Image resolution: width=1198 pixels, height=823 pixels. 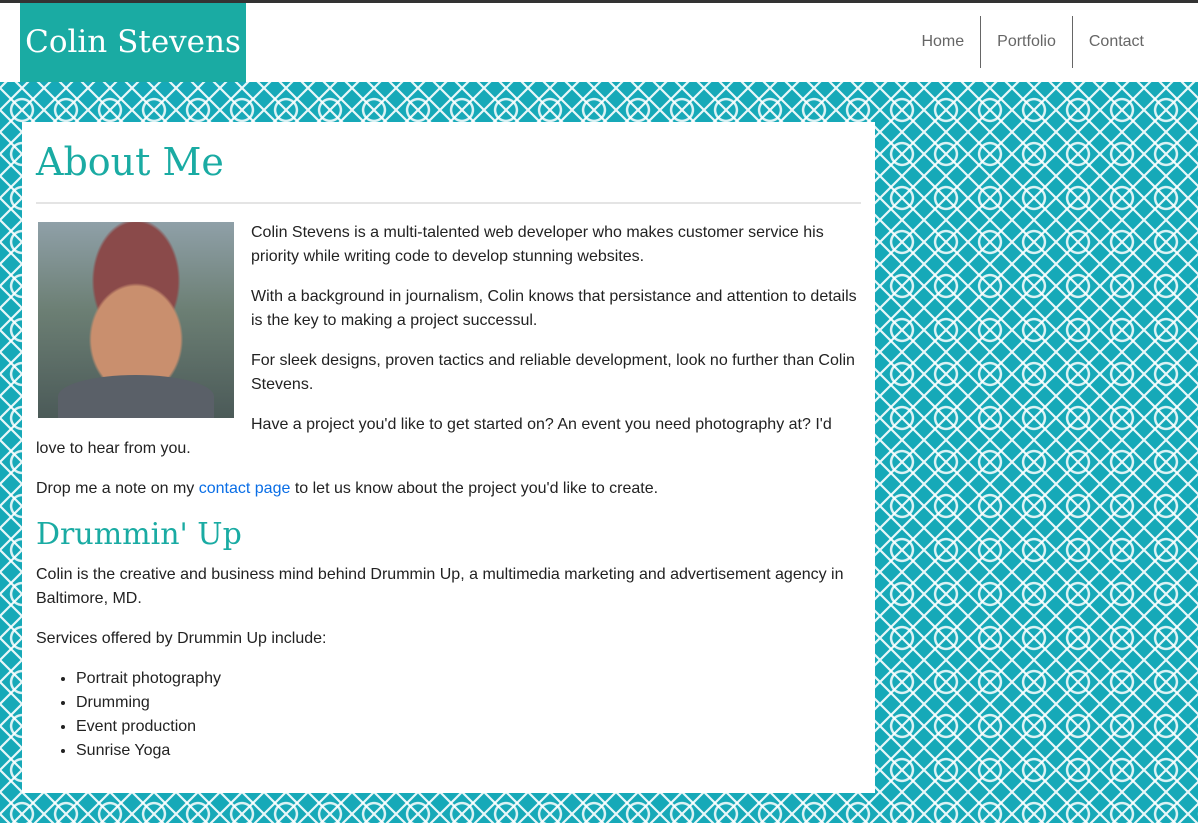 What do you see at coordinates (468, 751) in the screenshot?
I see `list-item: Sunrise Yoga` at bounding box center [468, 751].